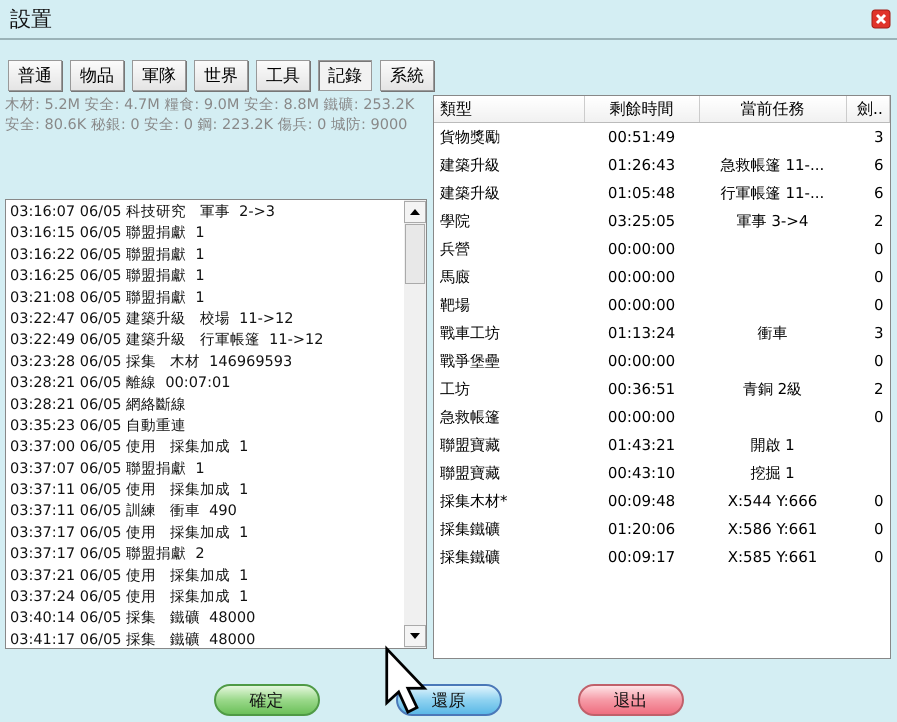 This screenshot has height=722, width=897. I want to click on table-cell: X:544 Y:666, so click(773, 501).